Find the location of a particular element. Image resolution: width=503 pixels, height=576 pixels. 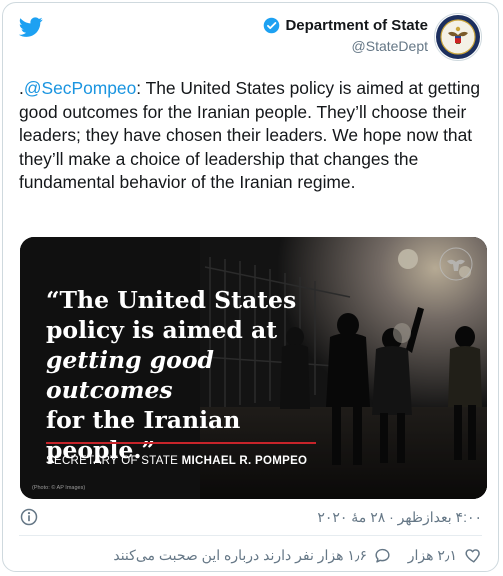

red-divider is located at coordinates (181, 443).